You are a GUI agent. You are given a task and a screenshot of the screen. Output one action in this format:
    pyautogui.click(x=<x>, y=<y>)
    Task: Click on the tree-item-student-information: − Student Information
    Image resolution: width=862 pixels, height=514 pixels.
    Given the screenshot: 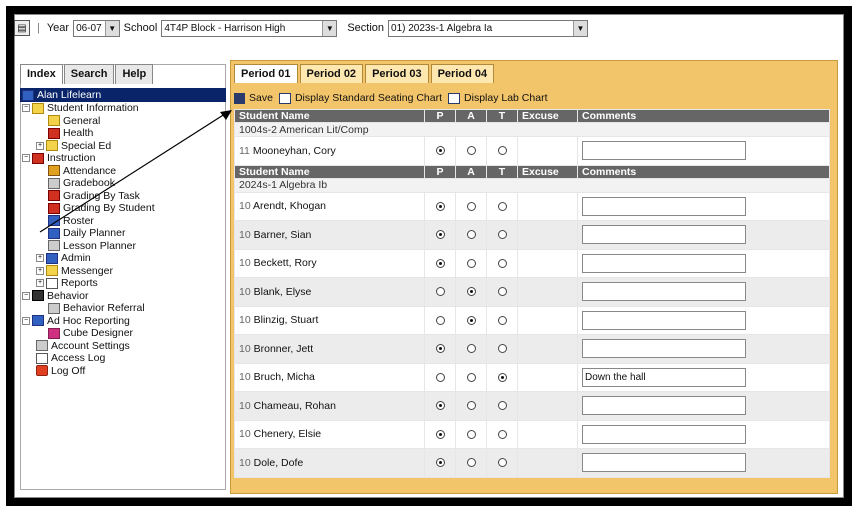 What is the action you would take?
    pyautogui.click(x=123, y=108)
    